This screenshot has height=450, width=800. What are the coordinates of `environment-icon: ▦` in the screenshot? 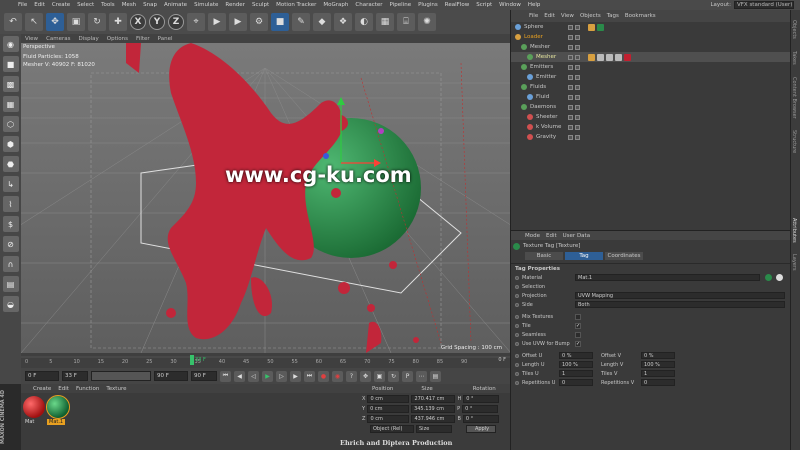 It's located at (385, 22).